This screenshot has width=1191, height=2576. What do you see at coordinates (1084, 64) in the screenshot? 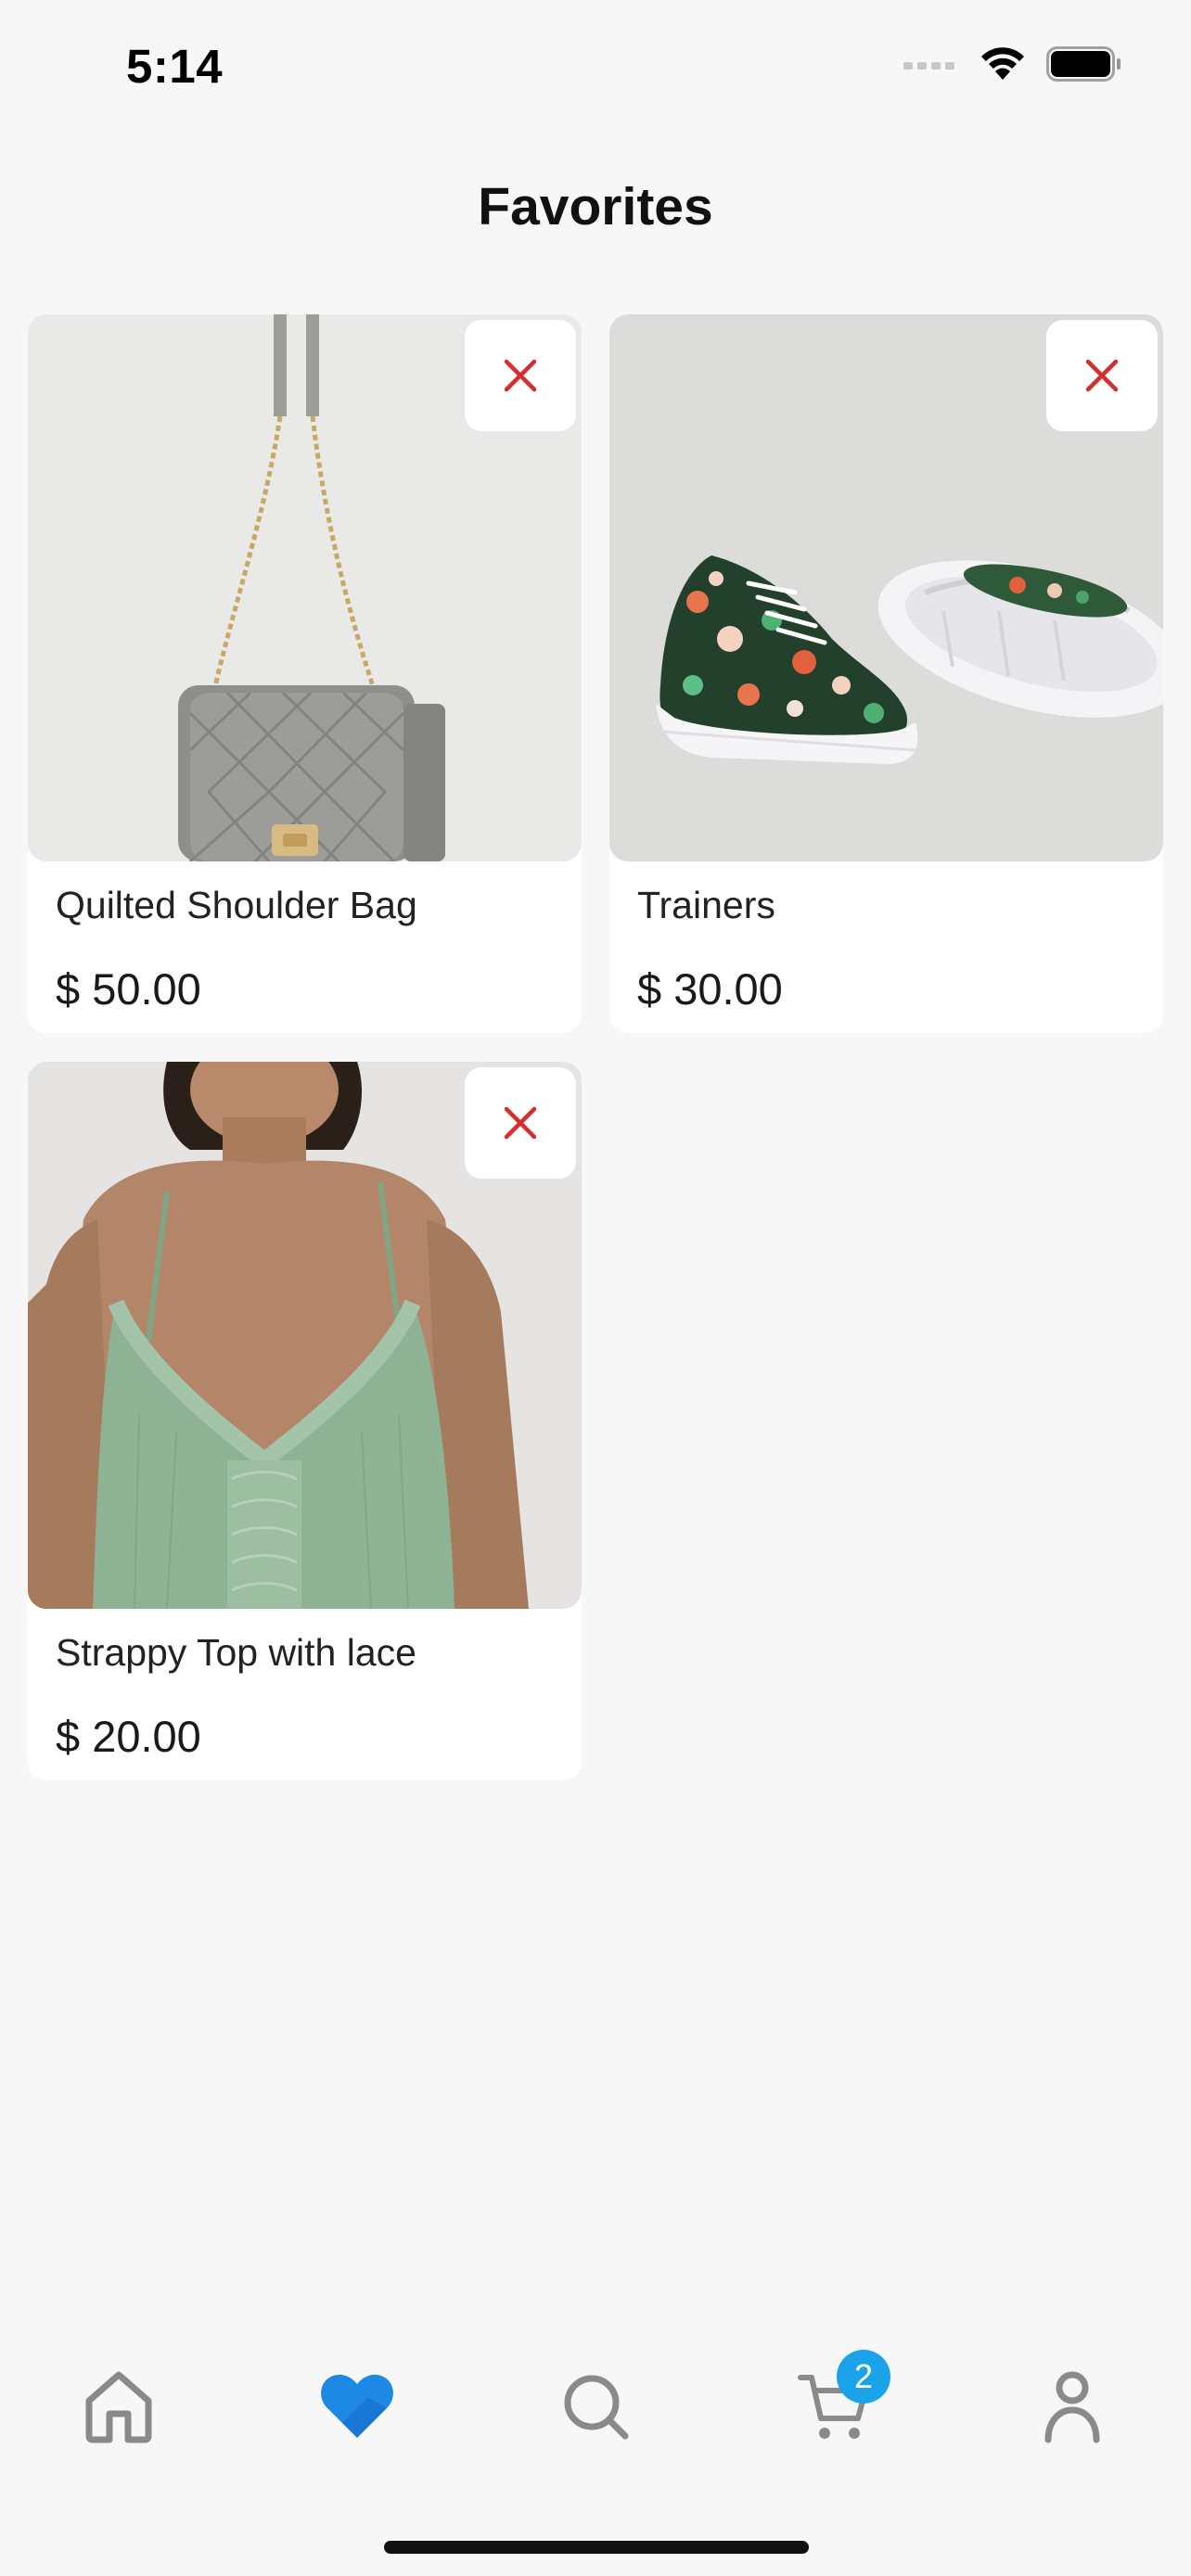
I see `battery-icon` at bounding box center [1084, 64].